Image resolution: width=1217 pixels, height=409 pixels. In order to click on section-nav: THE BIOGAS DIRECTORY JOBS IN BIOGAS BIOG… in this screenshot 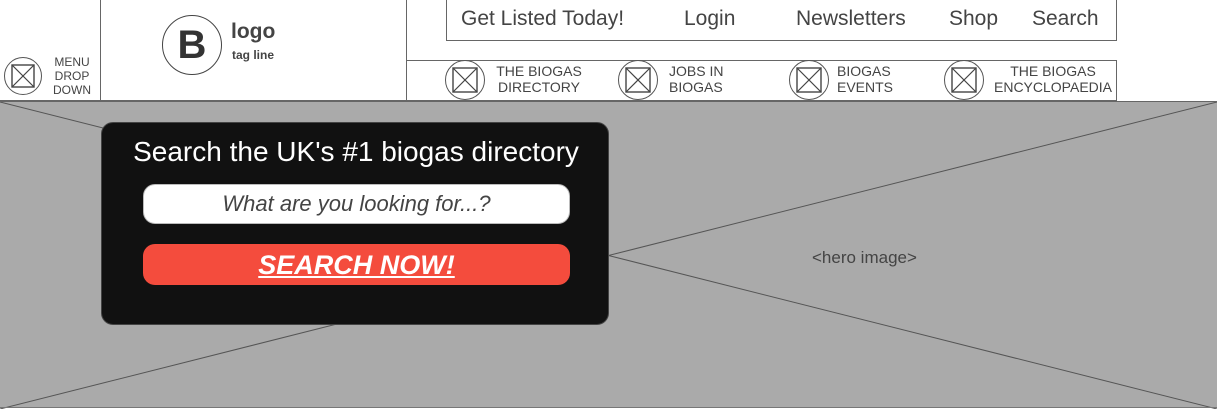, I will do `click(761, 80)`.